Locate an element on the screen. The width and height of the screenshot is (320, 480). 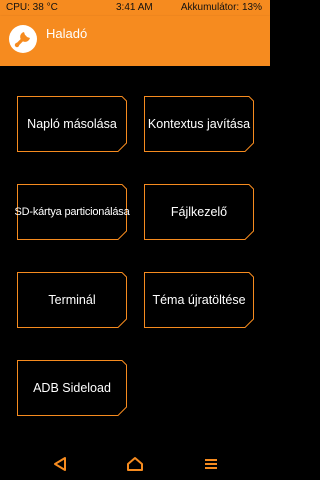
partition-sd-button: SD-kártya particionálása is located at coordinates (72, 212).